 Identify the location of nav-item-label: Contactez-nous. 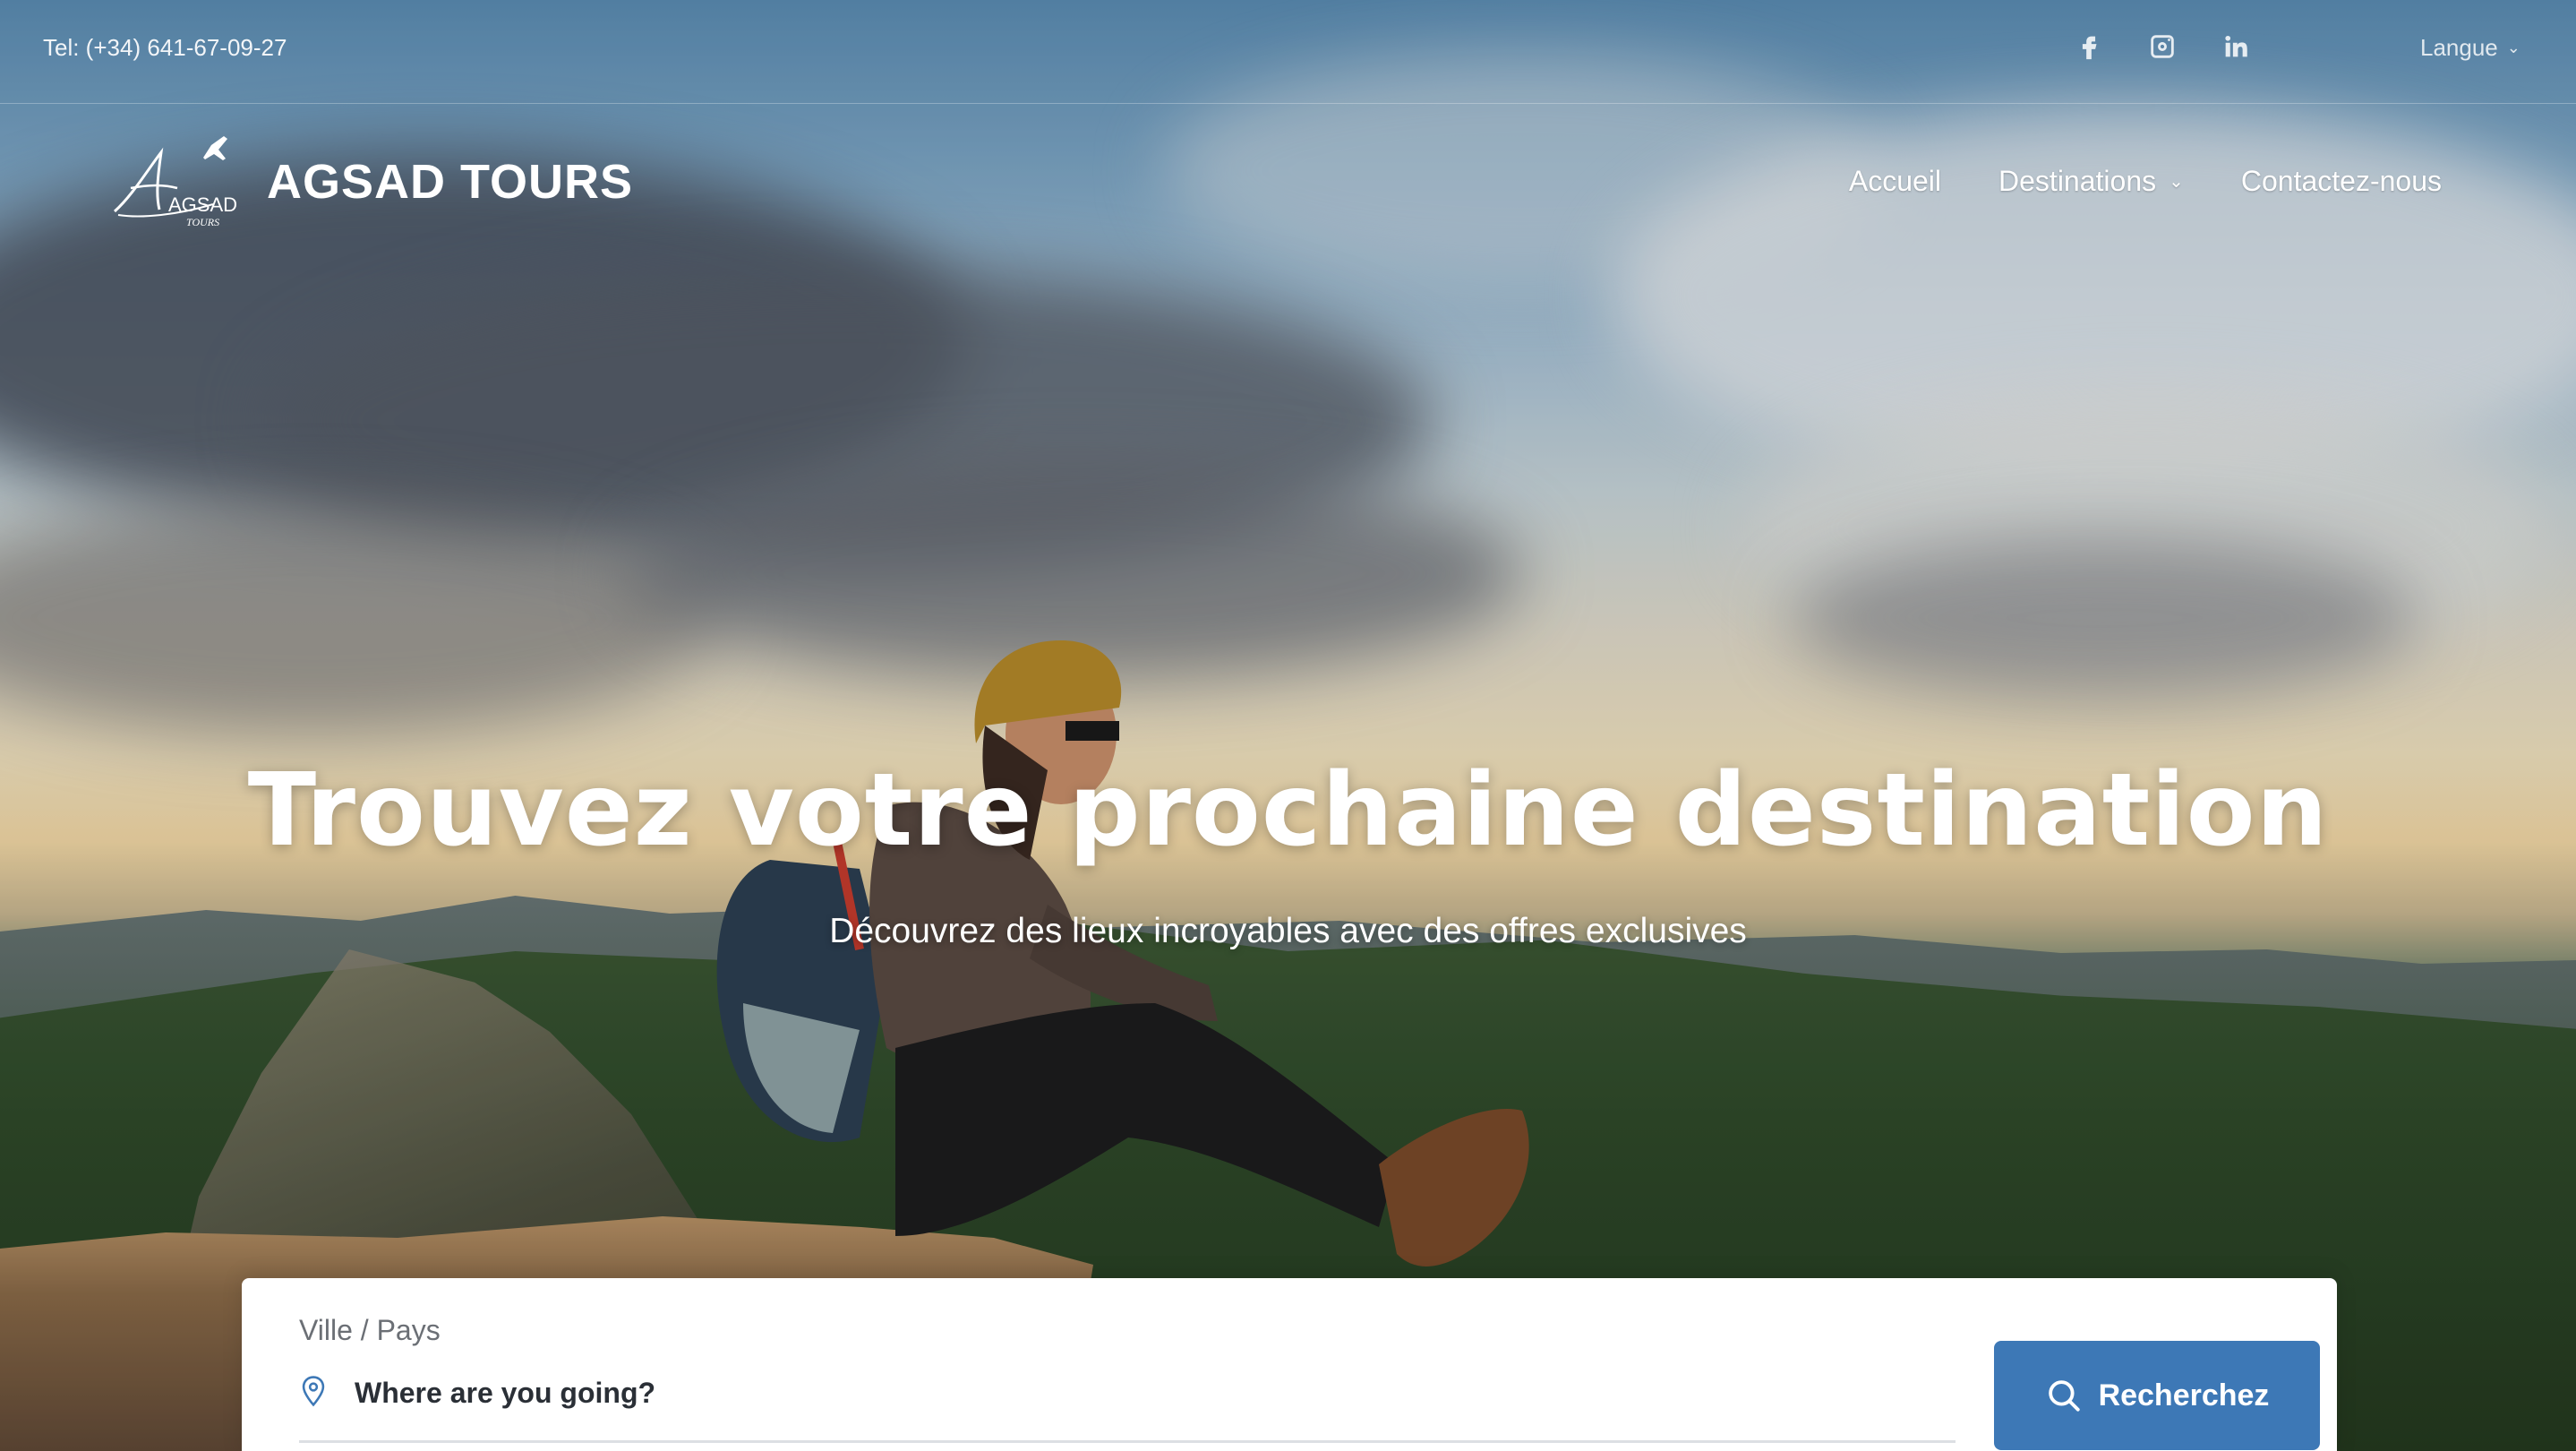
(2341, 181).